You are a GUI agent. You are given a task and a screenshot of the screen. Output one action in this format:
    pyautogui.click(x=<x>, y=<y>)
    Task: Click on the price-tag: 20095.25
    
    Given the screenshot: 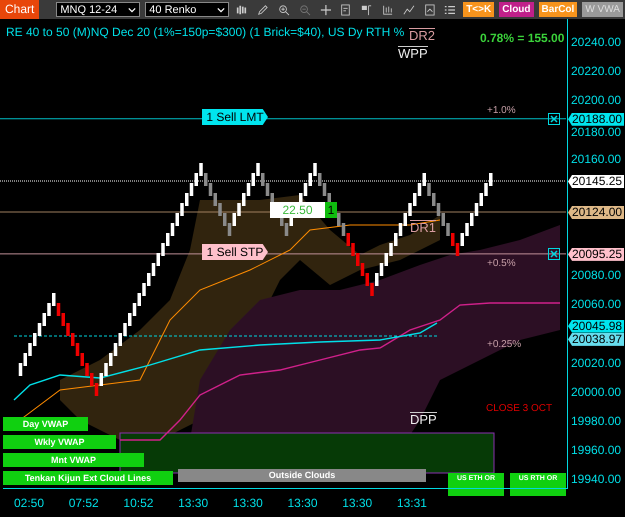 What is the action you would take?
    pyautogui.click(x=596, y=254)
    